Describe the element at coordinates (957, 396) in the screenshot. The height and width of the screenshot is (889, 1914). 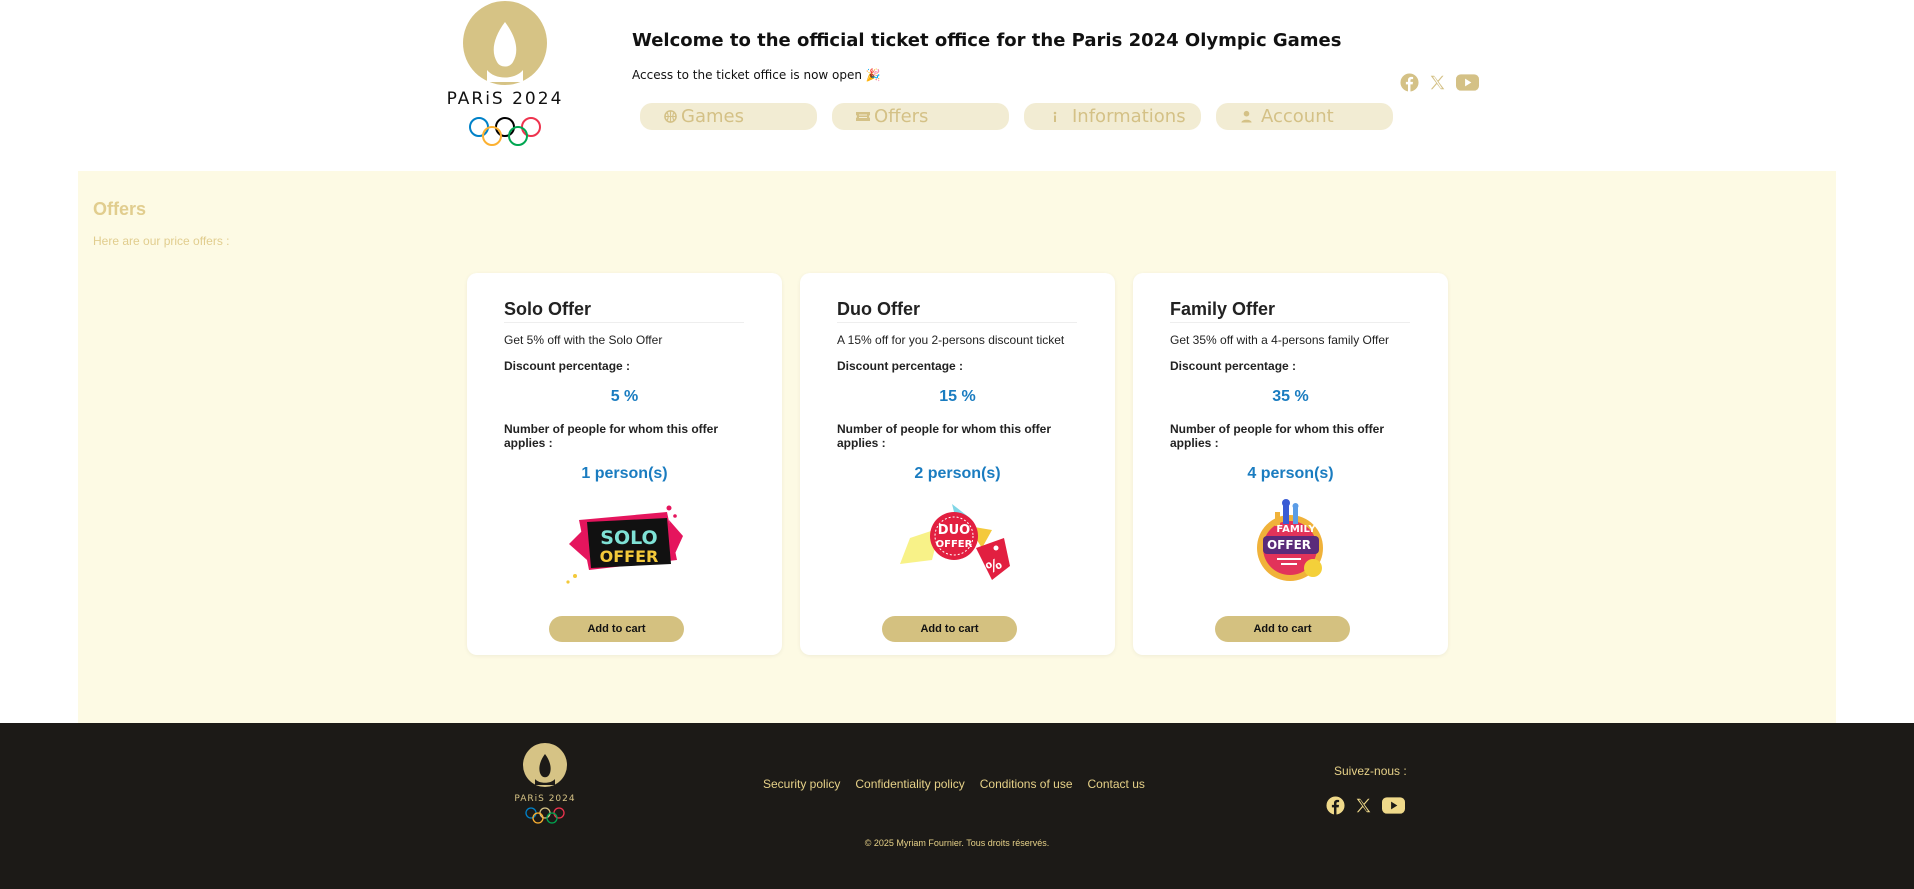
I see `discount-value: 15 %` at that location.